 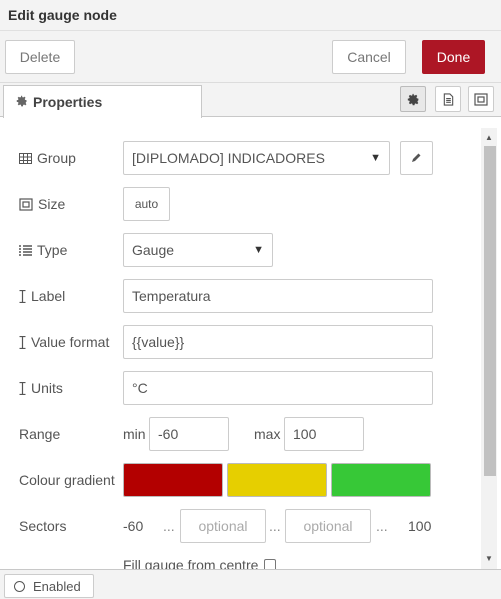 What do you see at coordinates (189, 434) in the screenshot?
I see `range-min-input: -60` at bounding box center [189, 434].